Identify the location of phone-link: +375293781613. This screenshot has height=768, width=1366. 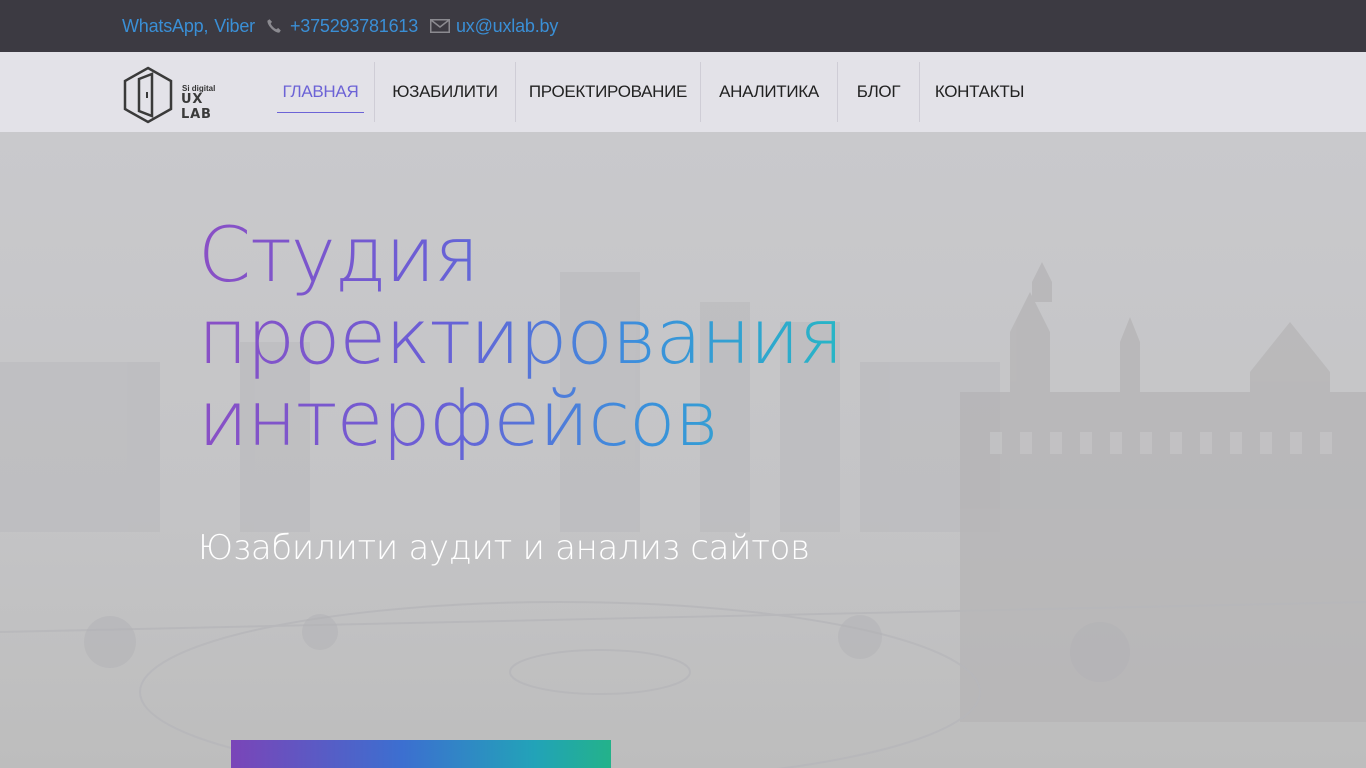
(354, 26).